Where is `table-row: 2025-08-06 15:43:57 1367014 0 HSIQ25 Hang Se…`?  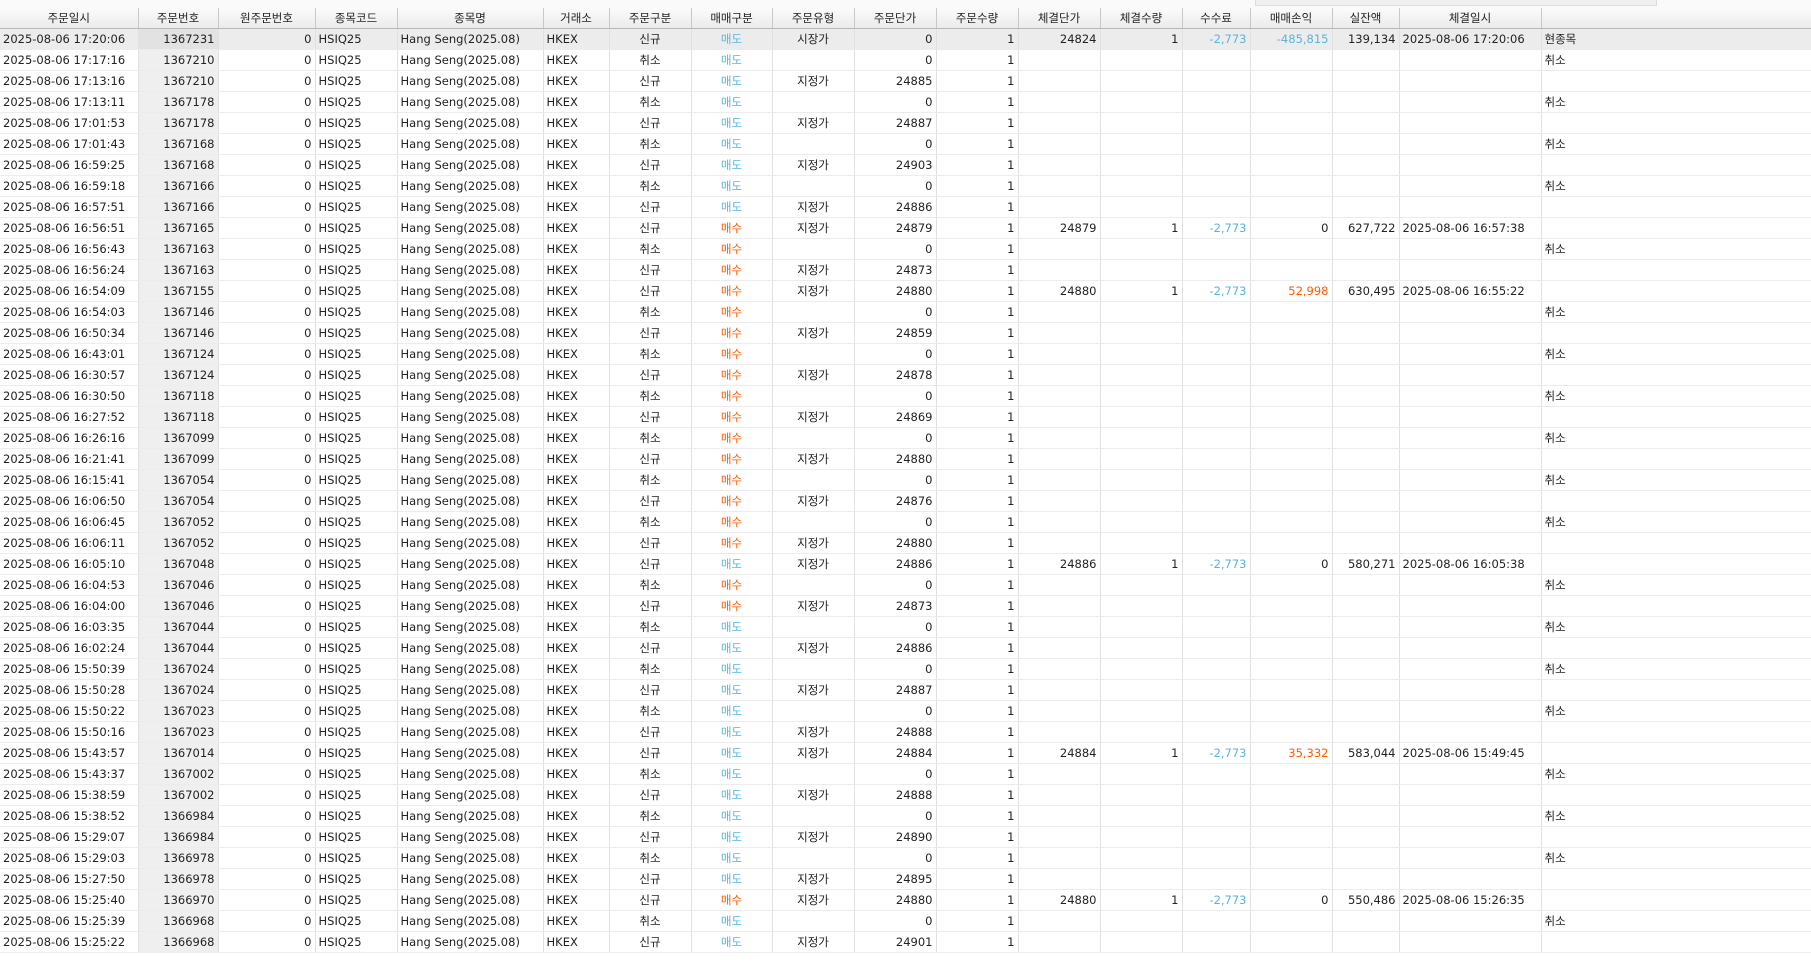 table-row: 2025-08-06 15:43:57 1367014 0 HSIQ25 Hang Se… is located at coordinates (905, 753).